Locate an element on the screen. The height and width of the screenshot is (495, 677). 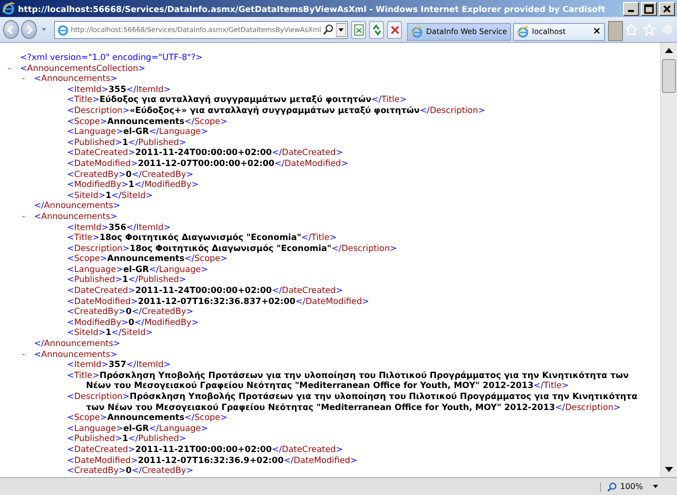
xml-value: 2011-12-07T16:32:36.9+02:00 is located at coordinates (211, 461).